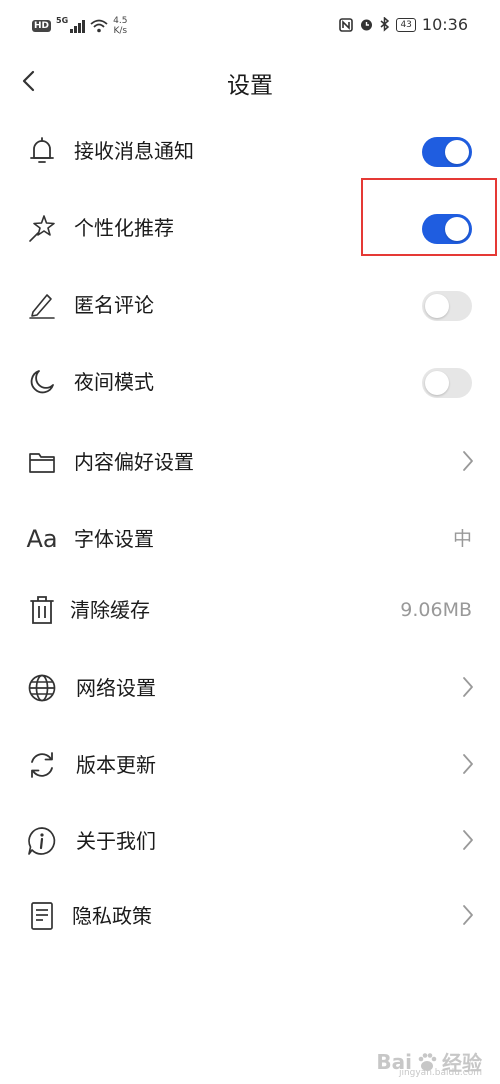 This screenshot has height=1084, width=500. What do you see at coordinates (42, 462) in the screenshot?
I see `folder-icon` at bounding box center [42, 462].